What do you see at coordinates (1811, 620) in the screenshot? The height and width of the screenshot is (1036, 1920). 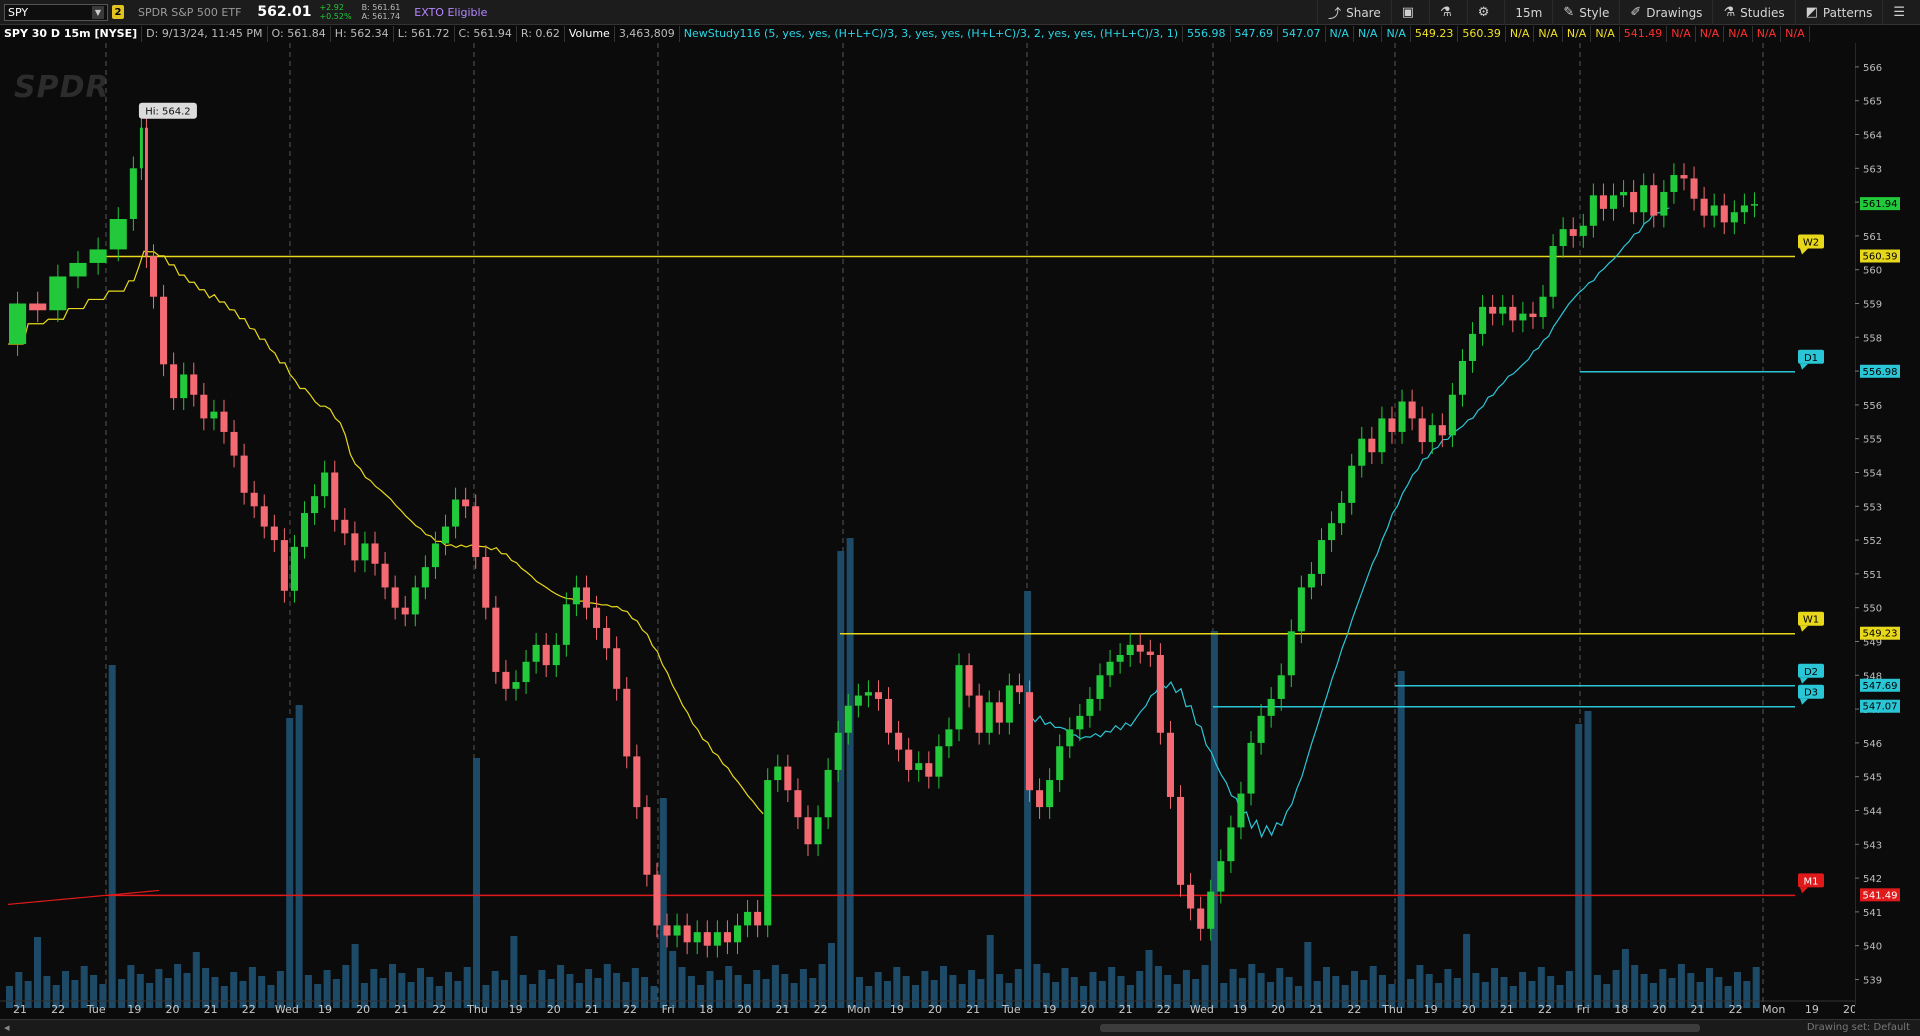 I see `level-tag-text: W1` at bounding box center [1811, 620].